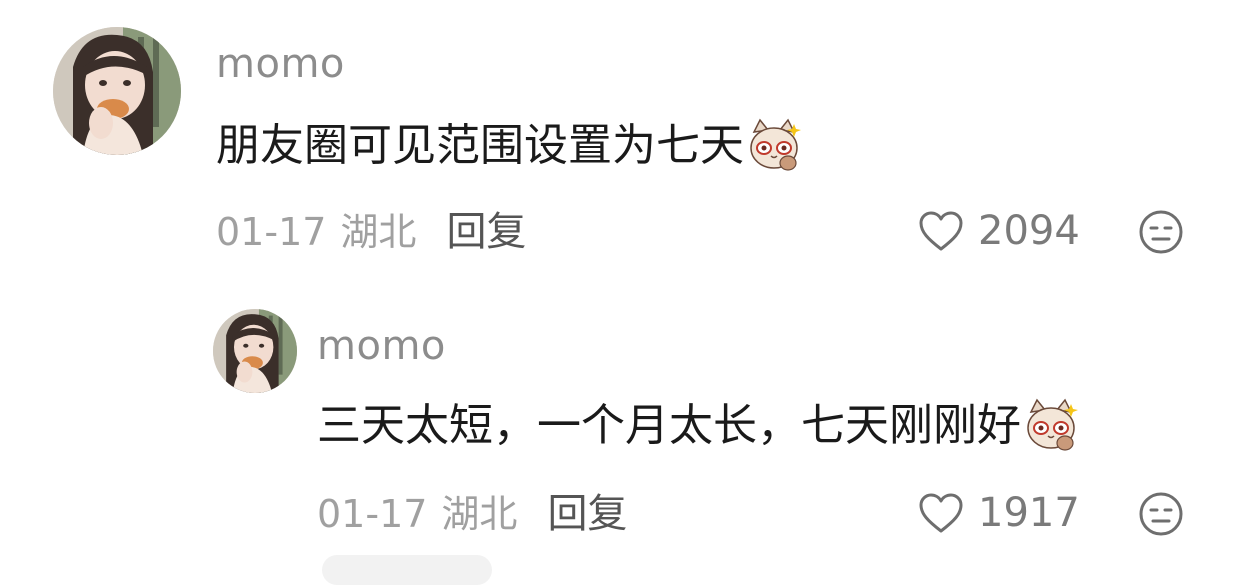 This screenshot has height=585, width=1260. I want to click on like-button: 1917, so click(999, 513).